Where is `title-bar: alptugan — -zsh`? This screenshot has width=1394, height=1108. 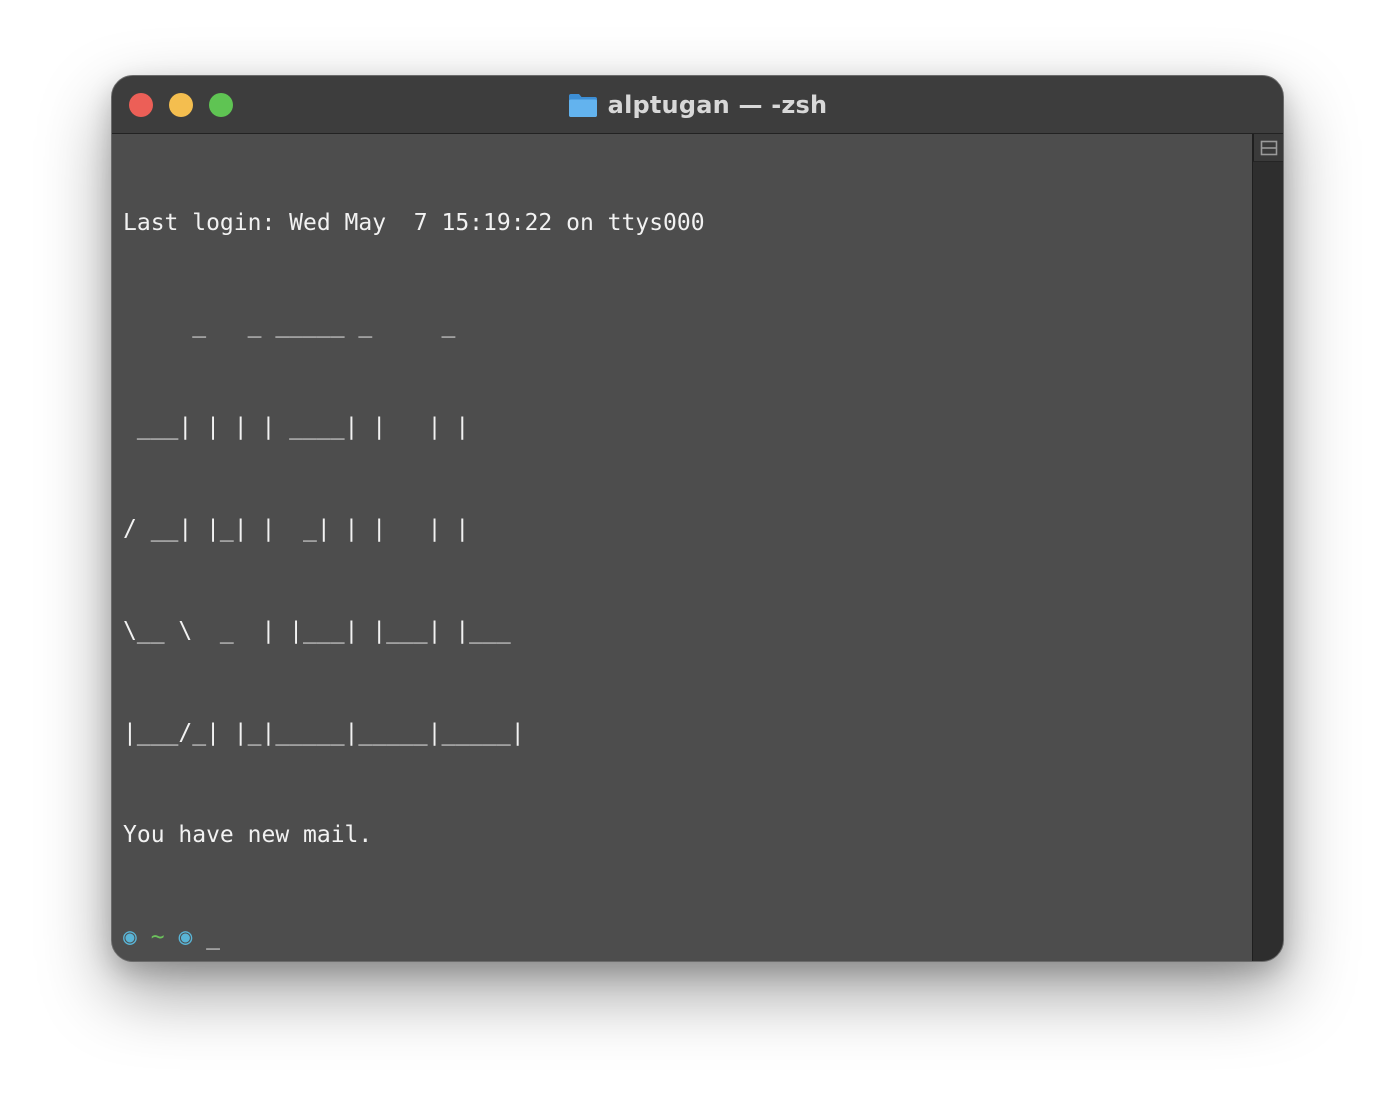
title-bar: alptugan — -zsh is located at coordinates (697, 105).